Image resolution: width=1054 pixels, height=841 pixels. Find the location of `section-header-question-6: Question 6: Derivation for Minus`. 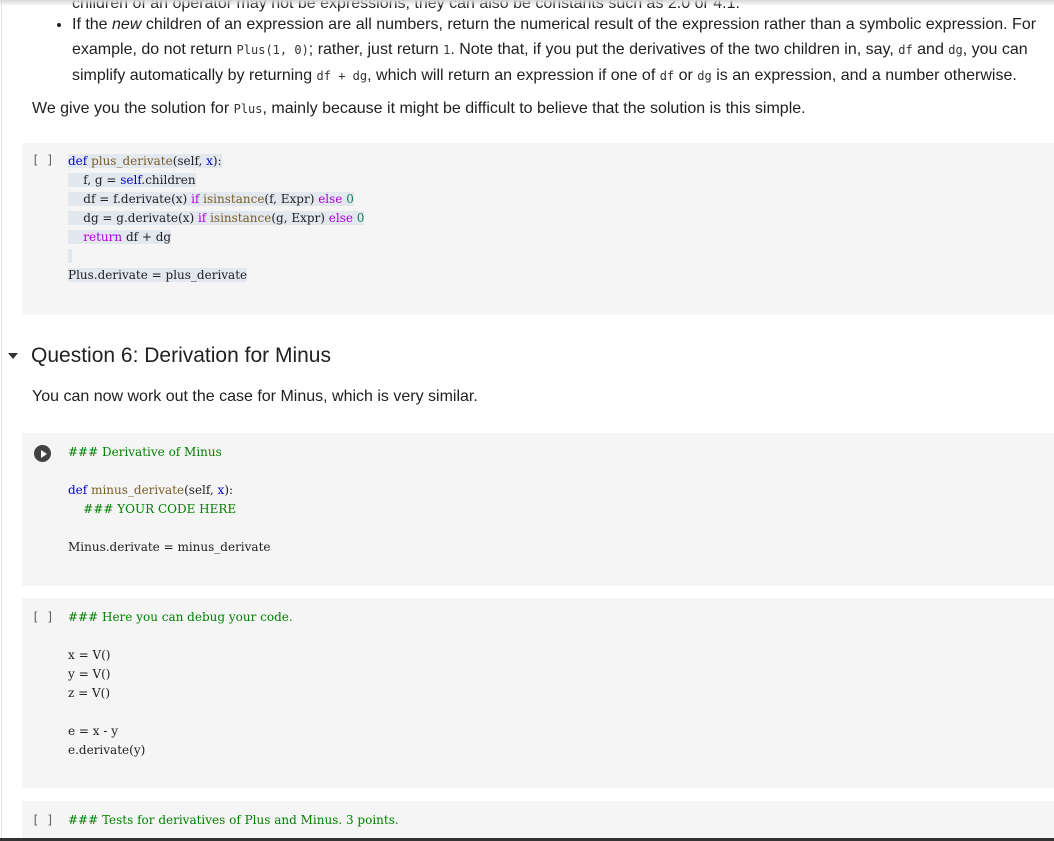

section-header-question-6: Question 6: Derivation for Minus is located at coordinates (169, 356).